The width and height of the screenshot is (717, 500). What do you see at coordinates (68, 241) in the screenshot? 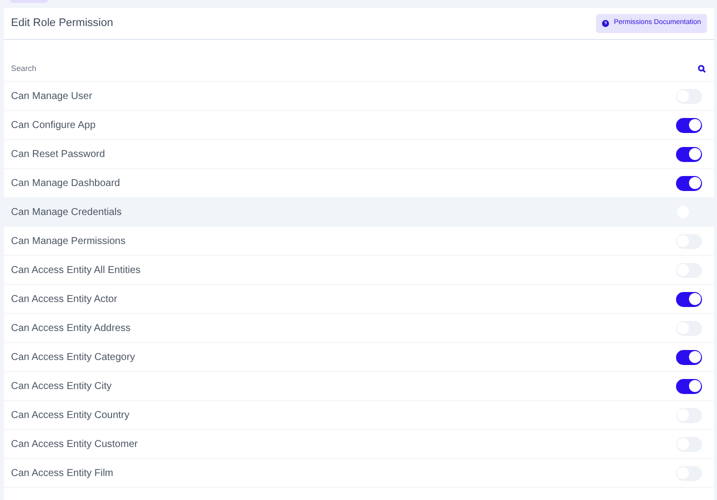
I see `permission-label: Can Manage Permissions` at bounding box center [68, 241].